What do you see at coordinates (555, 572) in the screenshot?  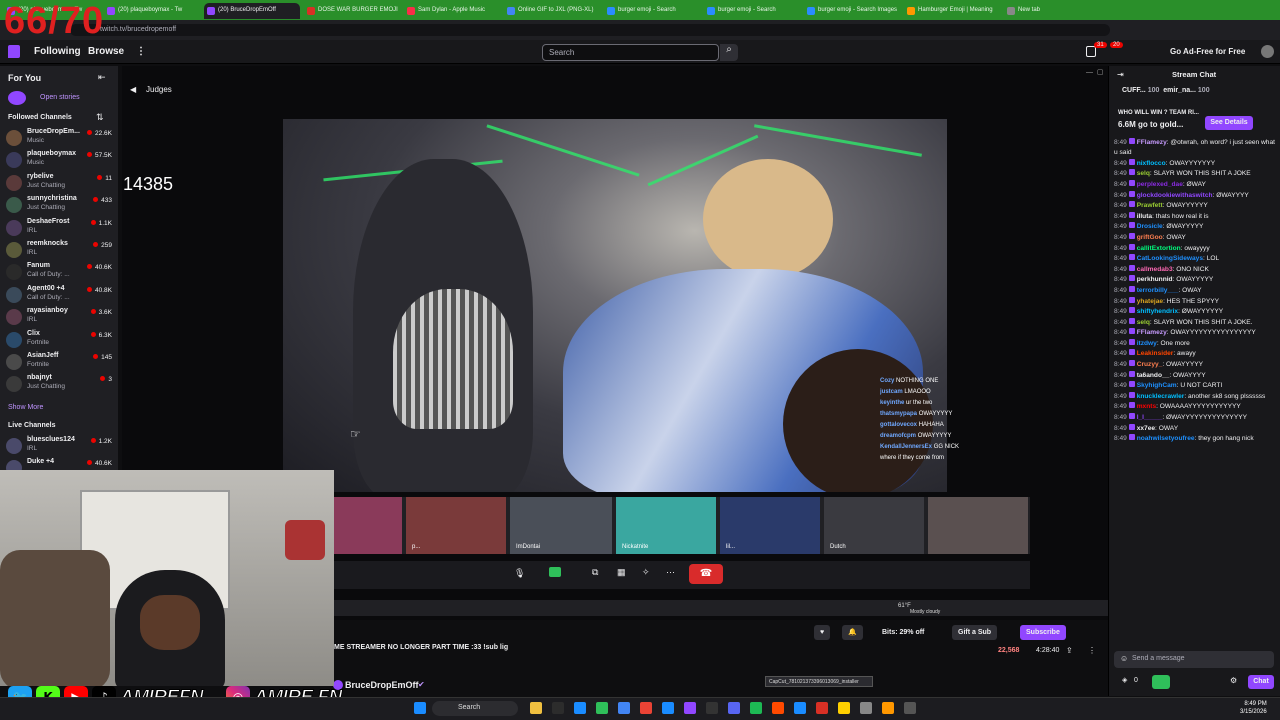 I see `camera-icon` at bounding box center [555, 572].